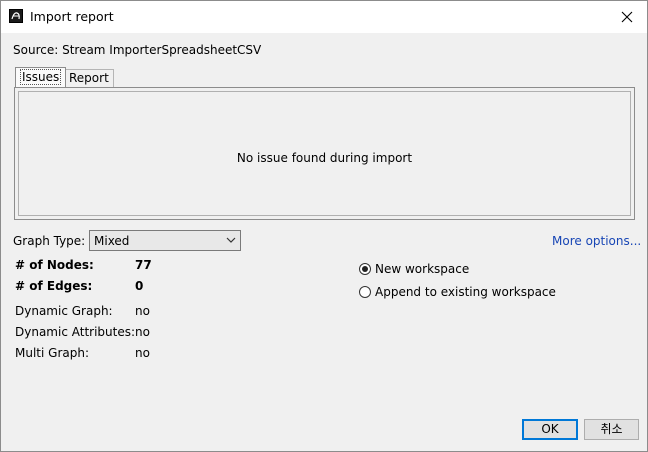  Describe the element at coordinates (324, 158) in the screenshot. I see `no-issue-message: No issue found during import` at that location.